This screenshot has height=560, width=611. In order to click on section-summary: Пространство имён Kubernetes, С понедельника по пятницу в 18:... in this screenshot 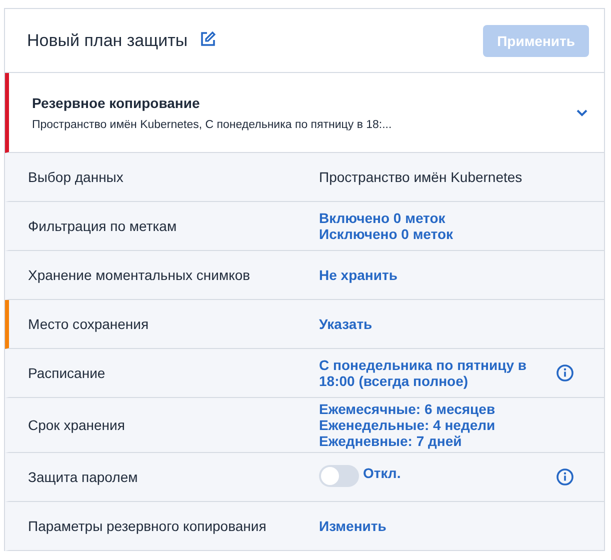, I will do `click(212, 124)`.